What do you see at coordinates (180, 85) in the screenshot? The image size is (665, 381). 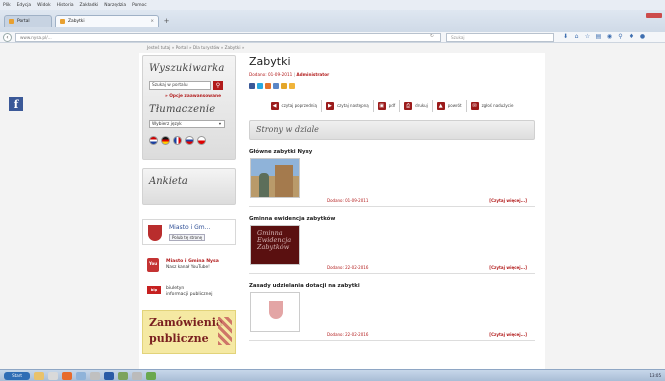 I see `search-input: Szukaj w portalu` at bounding box center [180, 85].